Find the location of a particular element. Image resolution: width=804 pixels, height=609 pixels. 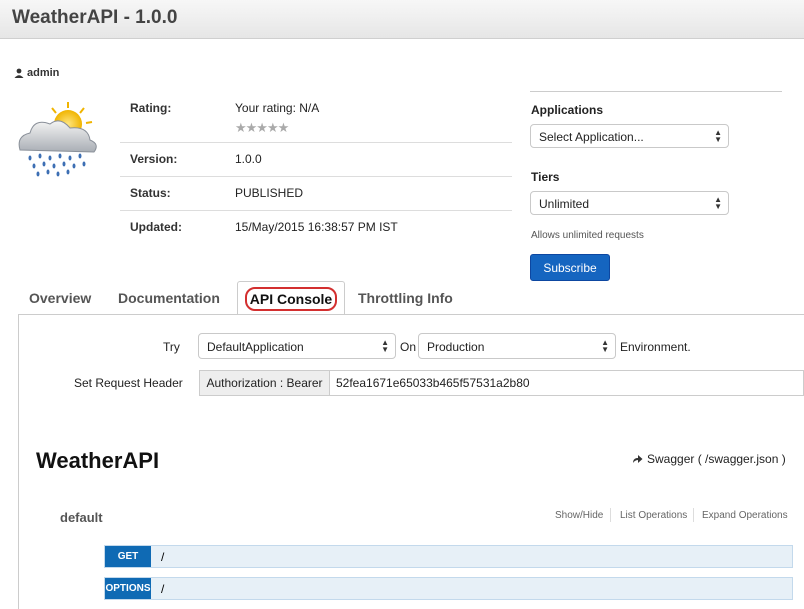

version-row: Version: 1.0.0 is located at coordinates (316, 160).